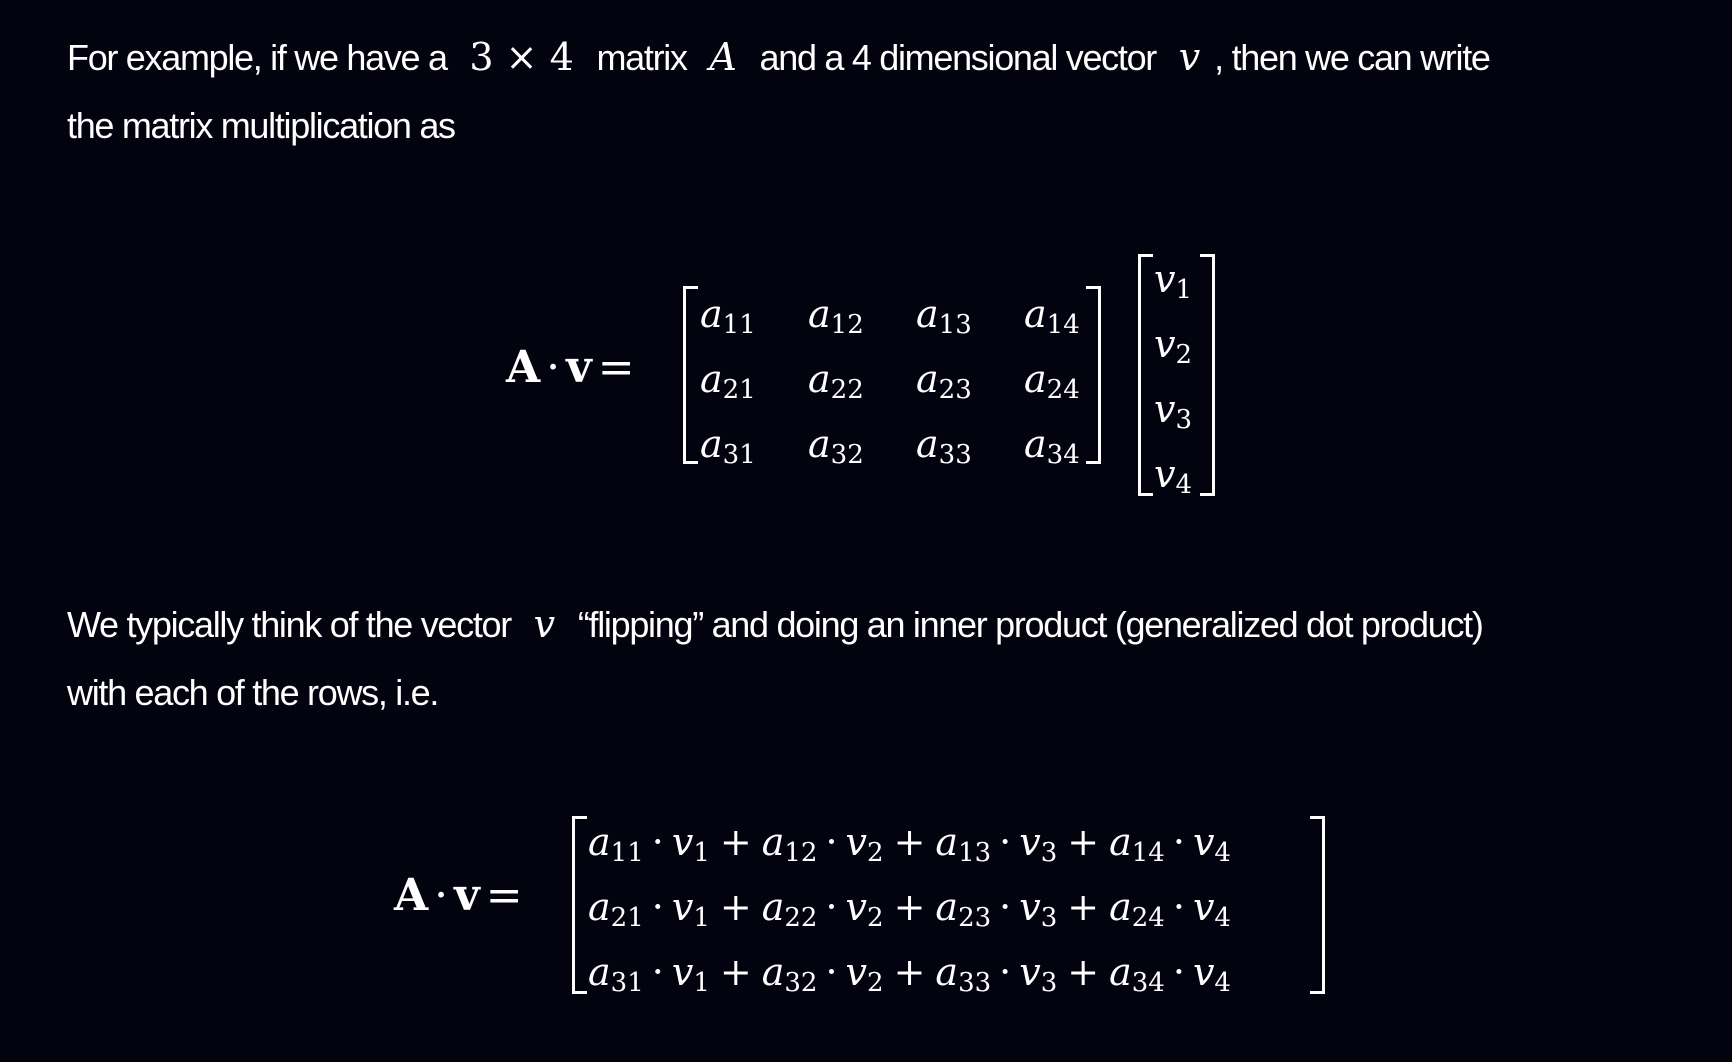 The height and width of the screenshot is (1062, 1732). I want to click on lhs2-matrix-A: A, so click(411, 895).